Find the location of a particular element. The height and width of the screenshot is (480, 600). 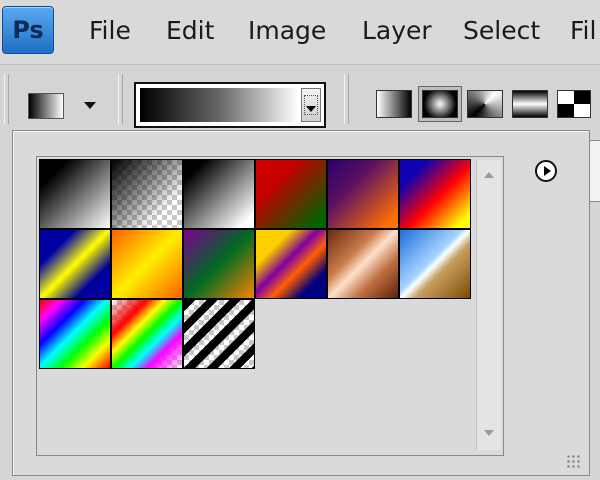

gradient-preset-transparent-rainbow is located at coordinates (147, 334).